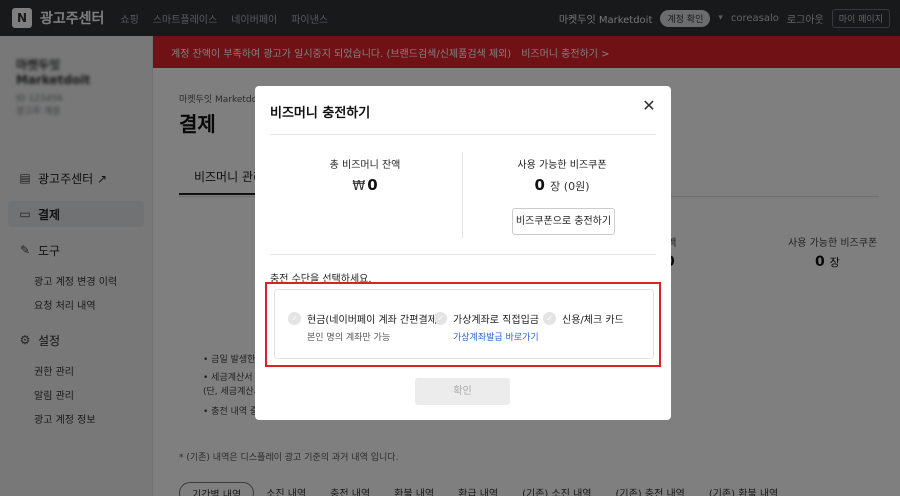 The height and width of the screenshot is (496, 900). Describe the element at coordinates (570, 186) in the screenshot. I see `coupon-unit: 장 (0원)` at that location.